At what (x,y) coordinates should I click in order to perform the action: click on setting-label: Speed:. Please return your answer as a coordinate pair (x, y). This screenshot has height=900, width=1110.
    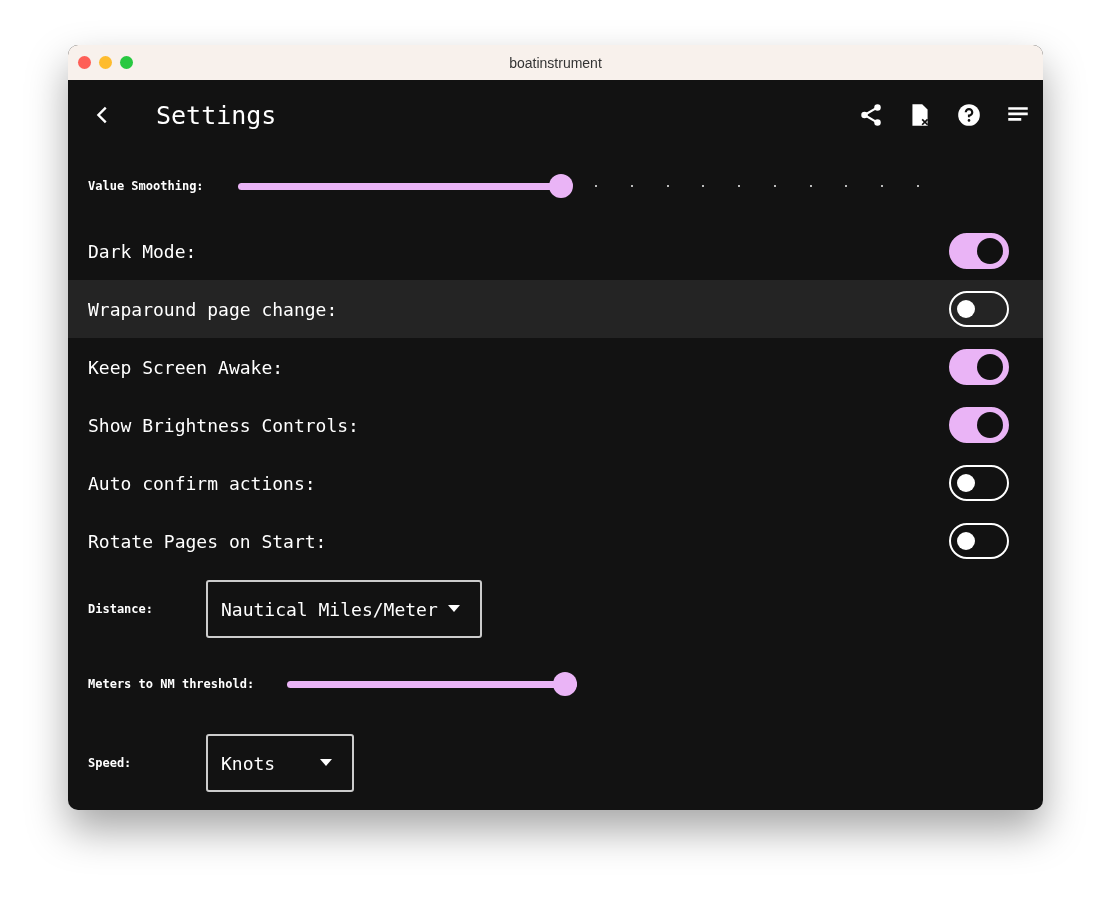
    Looking at the image, I should click on (110, 763).